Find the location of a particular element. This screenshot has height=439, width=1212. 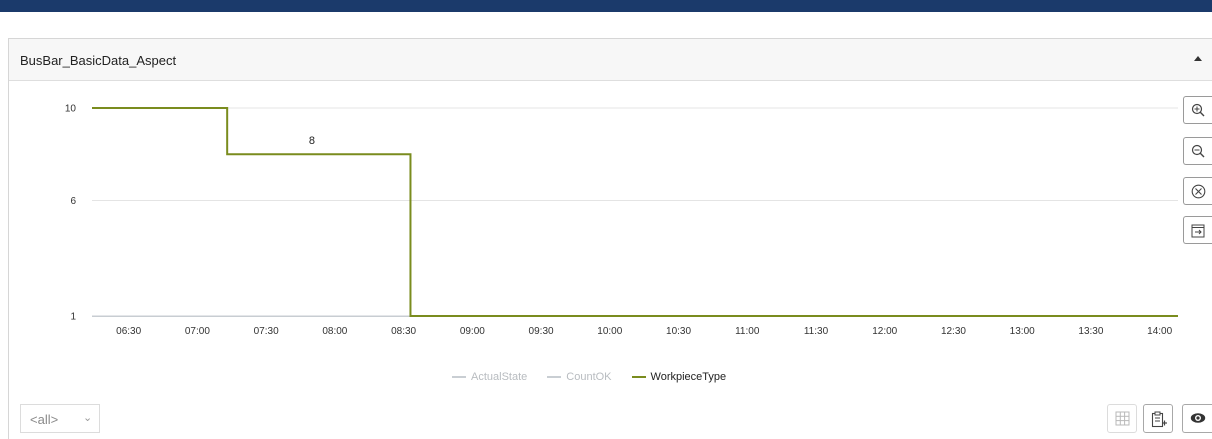

series-filter-select: <all> ⌄ is located at coordinates (60, 418).